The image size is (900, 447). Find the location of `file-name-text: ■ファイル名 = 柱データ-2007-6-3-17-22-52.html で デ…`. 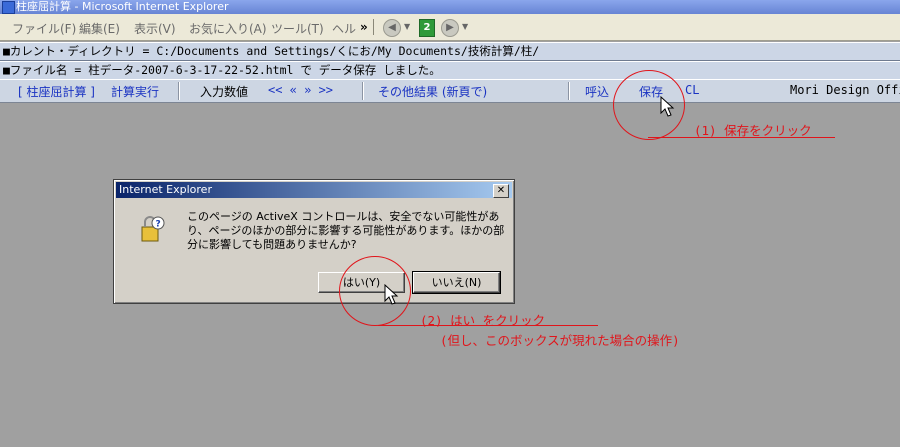

file-name-text: ■ファイル名 = 柱データ-2007-6-3-17-22-52.html で デ… is located at coordinates (222, 70).